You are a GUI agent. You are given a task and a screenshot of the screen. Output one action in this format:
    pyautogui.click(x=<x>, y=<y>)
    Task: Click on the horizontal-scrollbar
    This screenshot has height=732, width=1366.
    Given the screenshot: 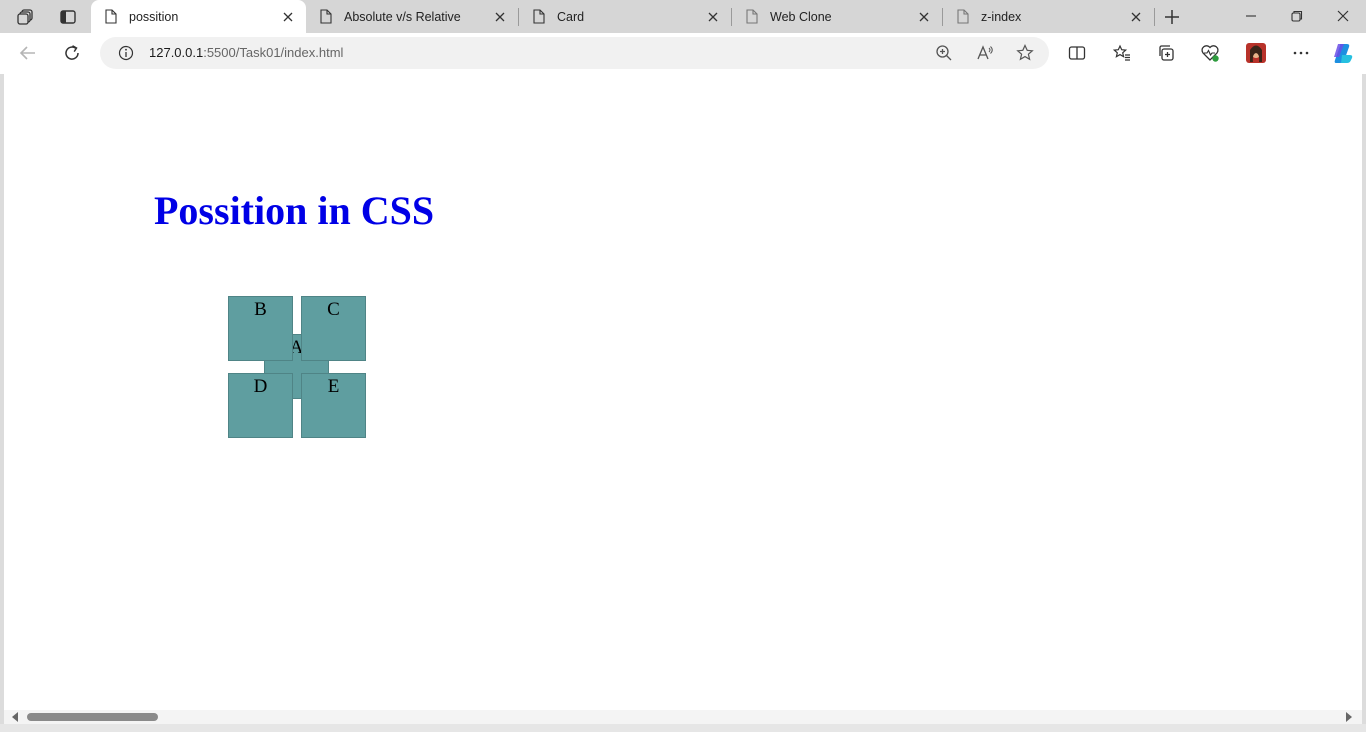 What is the action you would take?
    pyautogui.click(x=683, y=717)
    